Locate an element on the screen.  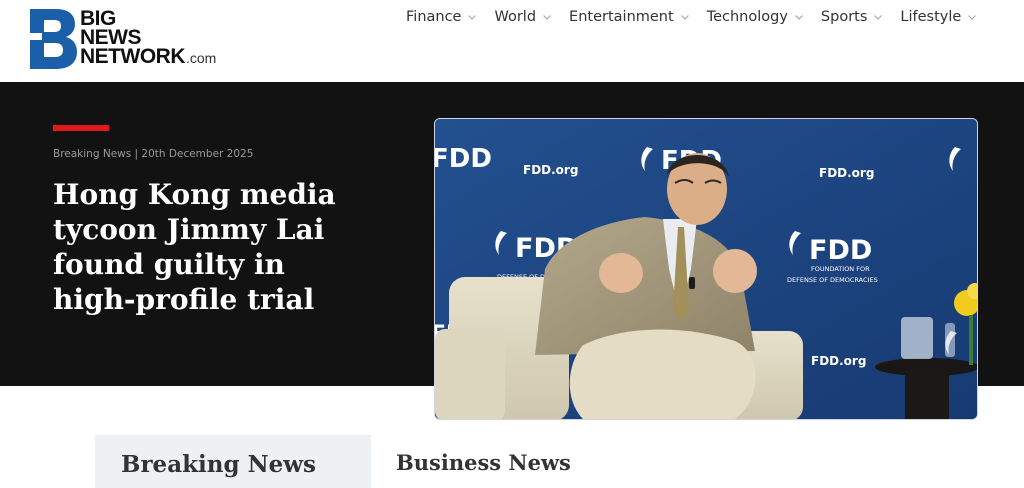
breaking-news-panel: Breaking News is located at coordinates (233, 461).